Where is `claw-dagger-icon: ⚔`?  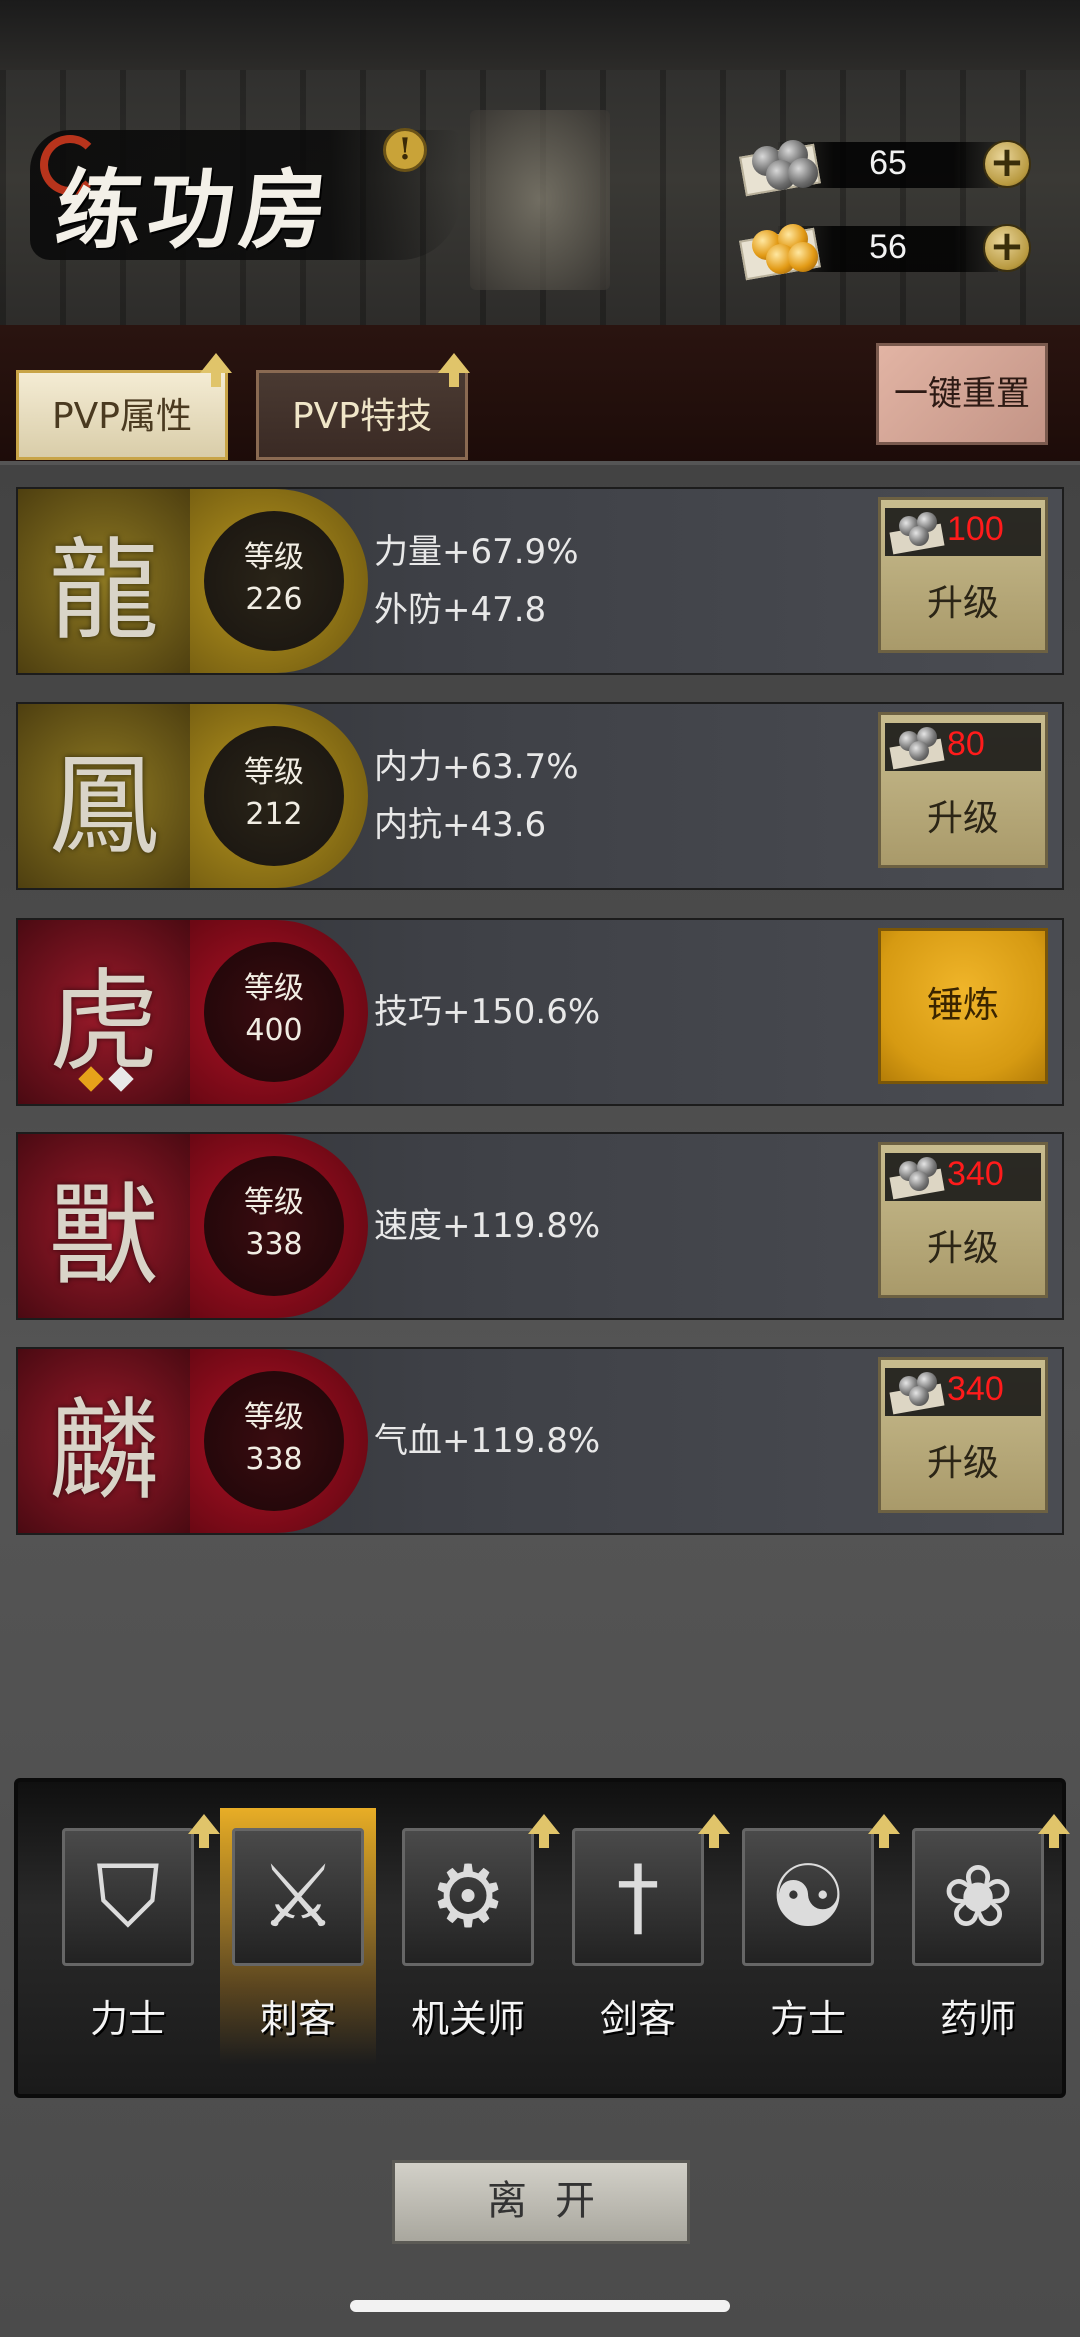 claw-dagger-icon: ⚔ is located at coordinates (298, 1897).